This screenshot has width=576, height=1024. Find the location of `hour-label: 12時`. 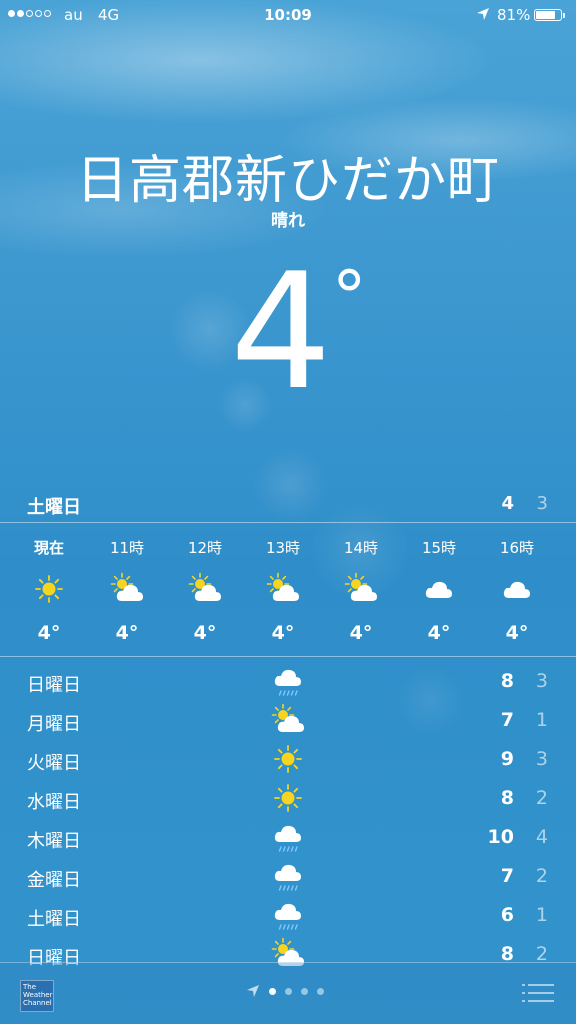

hour-label: 12時 is located at coordinates (205, 548).